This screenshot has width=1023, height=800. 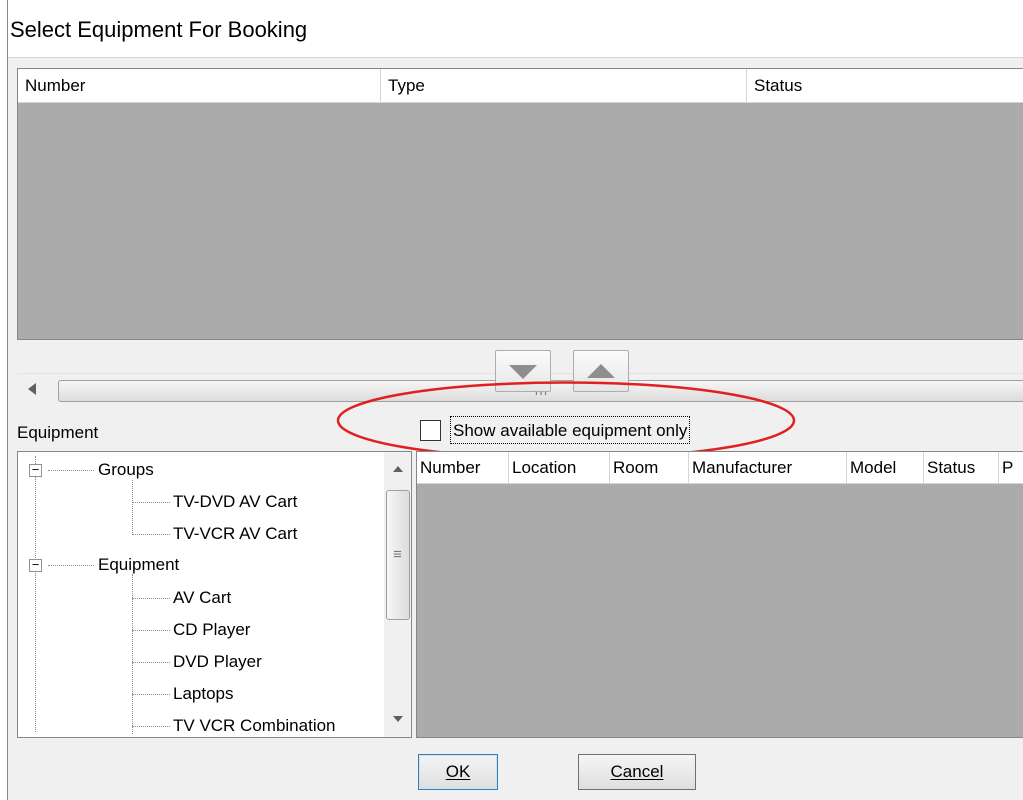 I want to click on cancel-button: Cancel, so click(x=637, y=772).